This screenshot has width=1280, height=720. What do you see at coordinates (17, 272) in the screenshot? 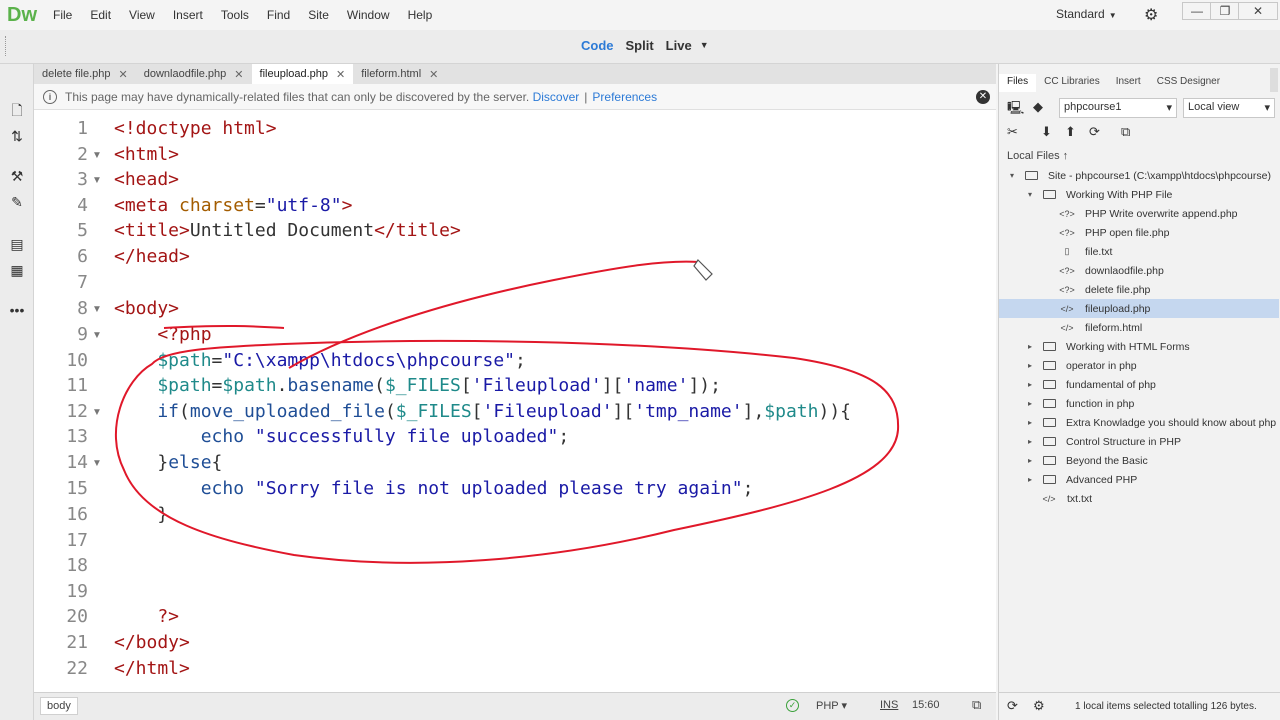
I see `remove-comment-icon: ▦` at bounding box center [17, 272].